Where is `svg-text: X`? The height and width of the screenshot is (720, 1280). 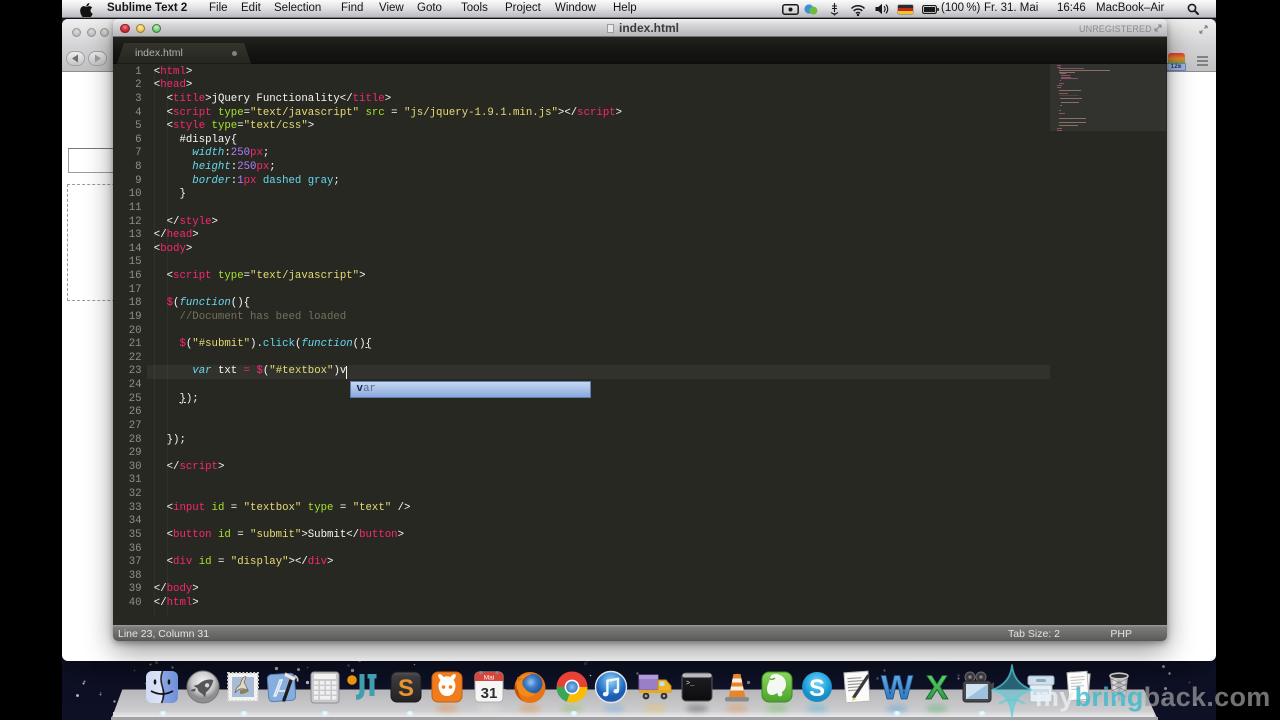
svg-text: X is located at coordinates (937, 687).